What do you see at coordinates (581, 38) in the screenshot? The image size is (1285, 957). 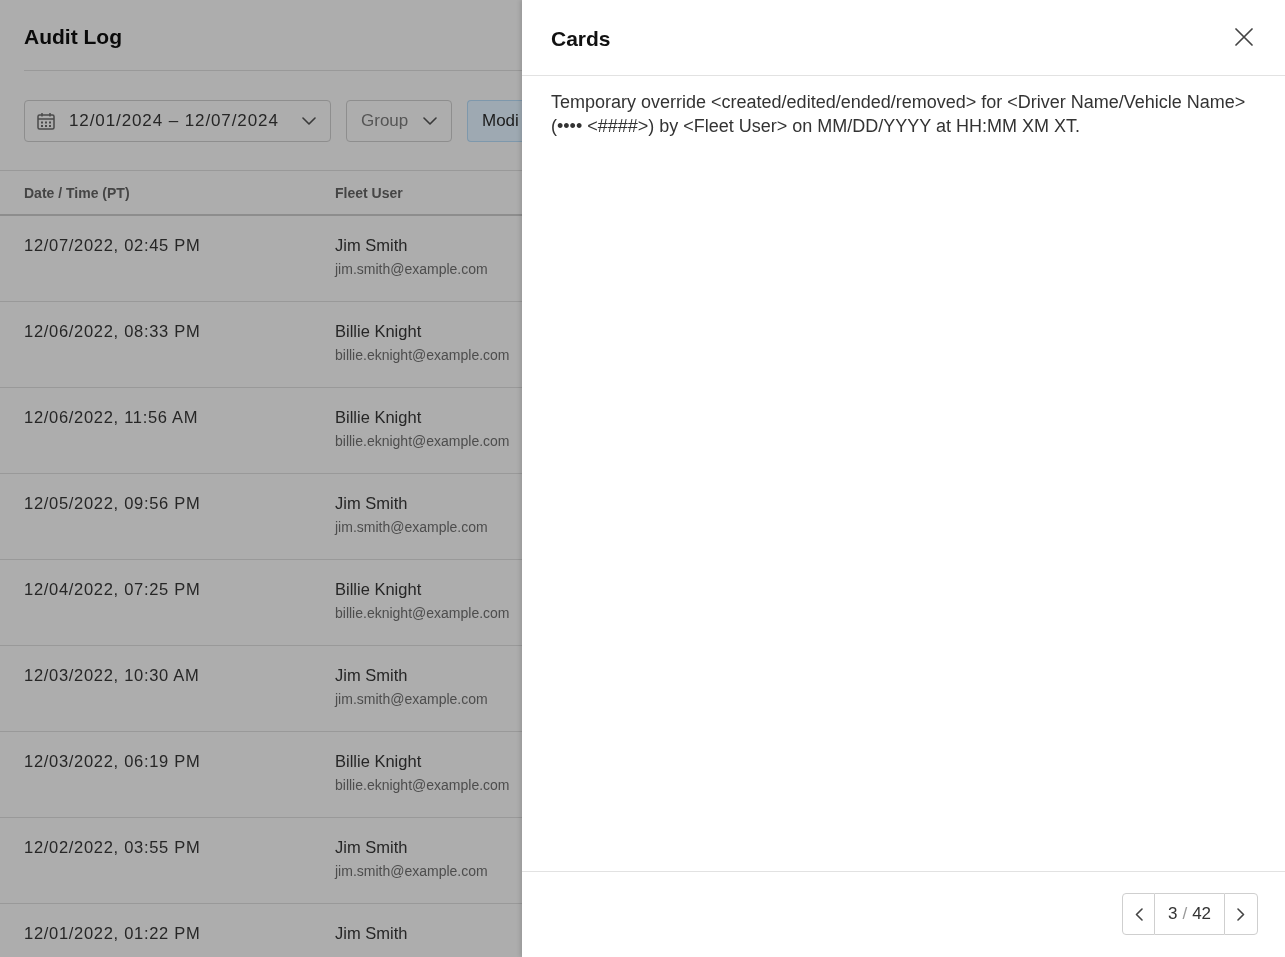 I see `drawer-title: Cards` at bounding box center [581, 38].